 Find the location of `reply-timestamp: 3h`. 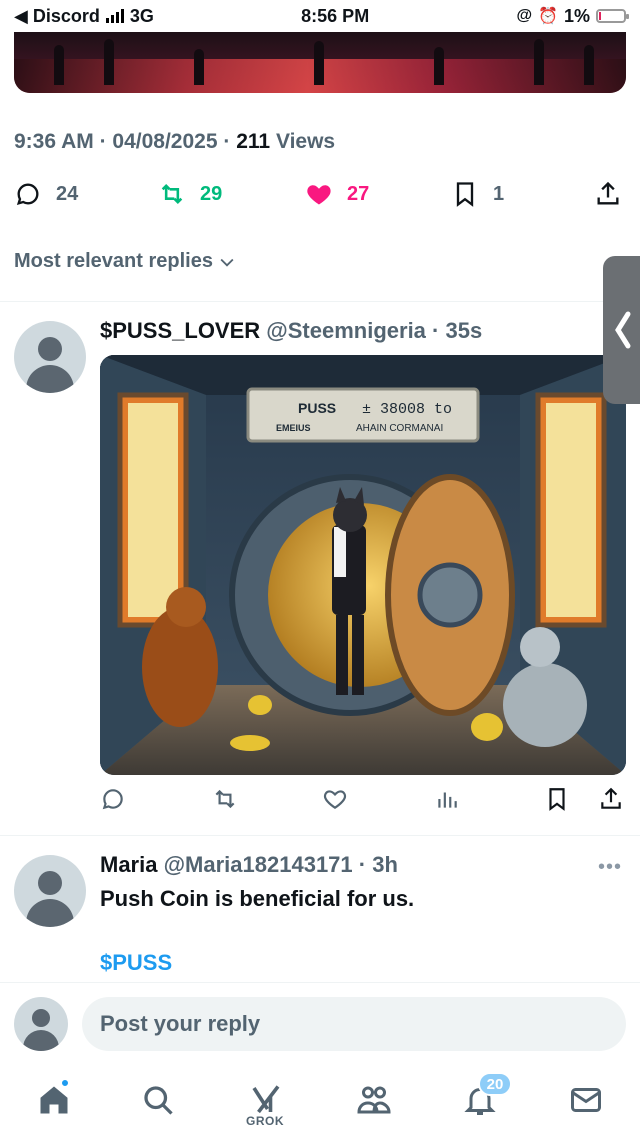

reply-timestamp: 3h is located at coordinates (385, 864).